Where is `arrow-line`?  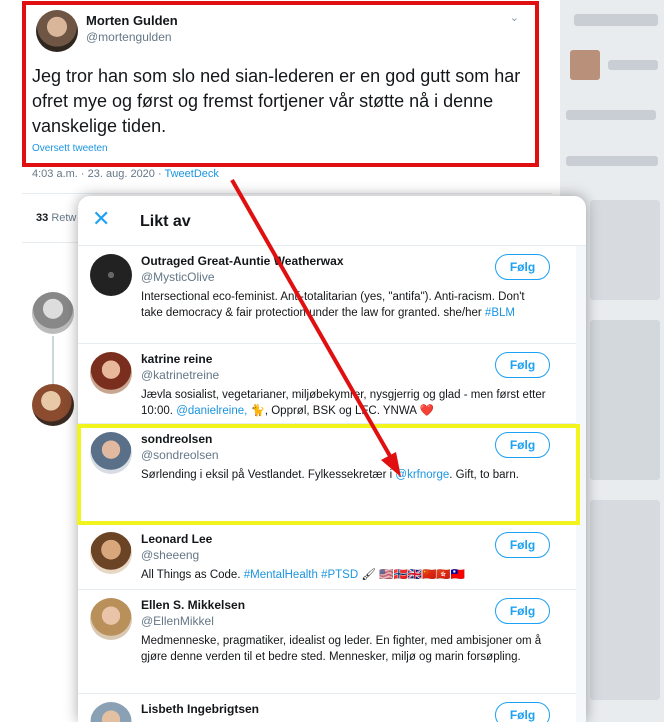 arrow-line is located at coordinates (311, 318).